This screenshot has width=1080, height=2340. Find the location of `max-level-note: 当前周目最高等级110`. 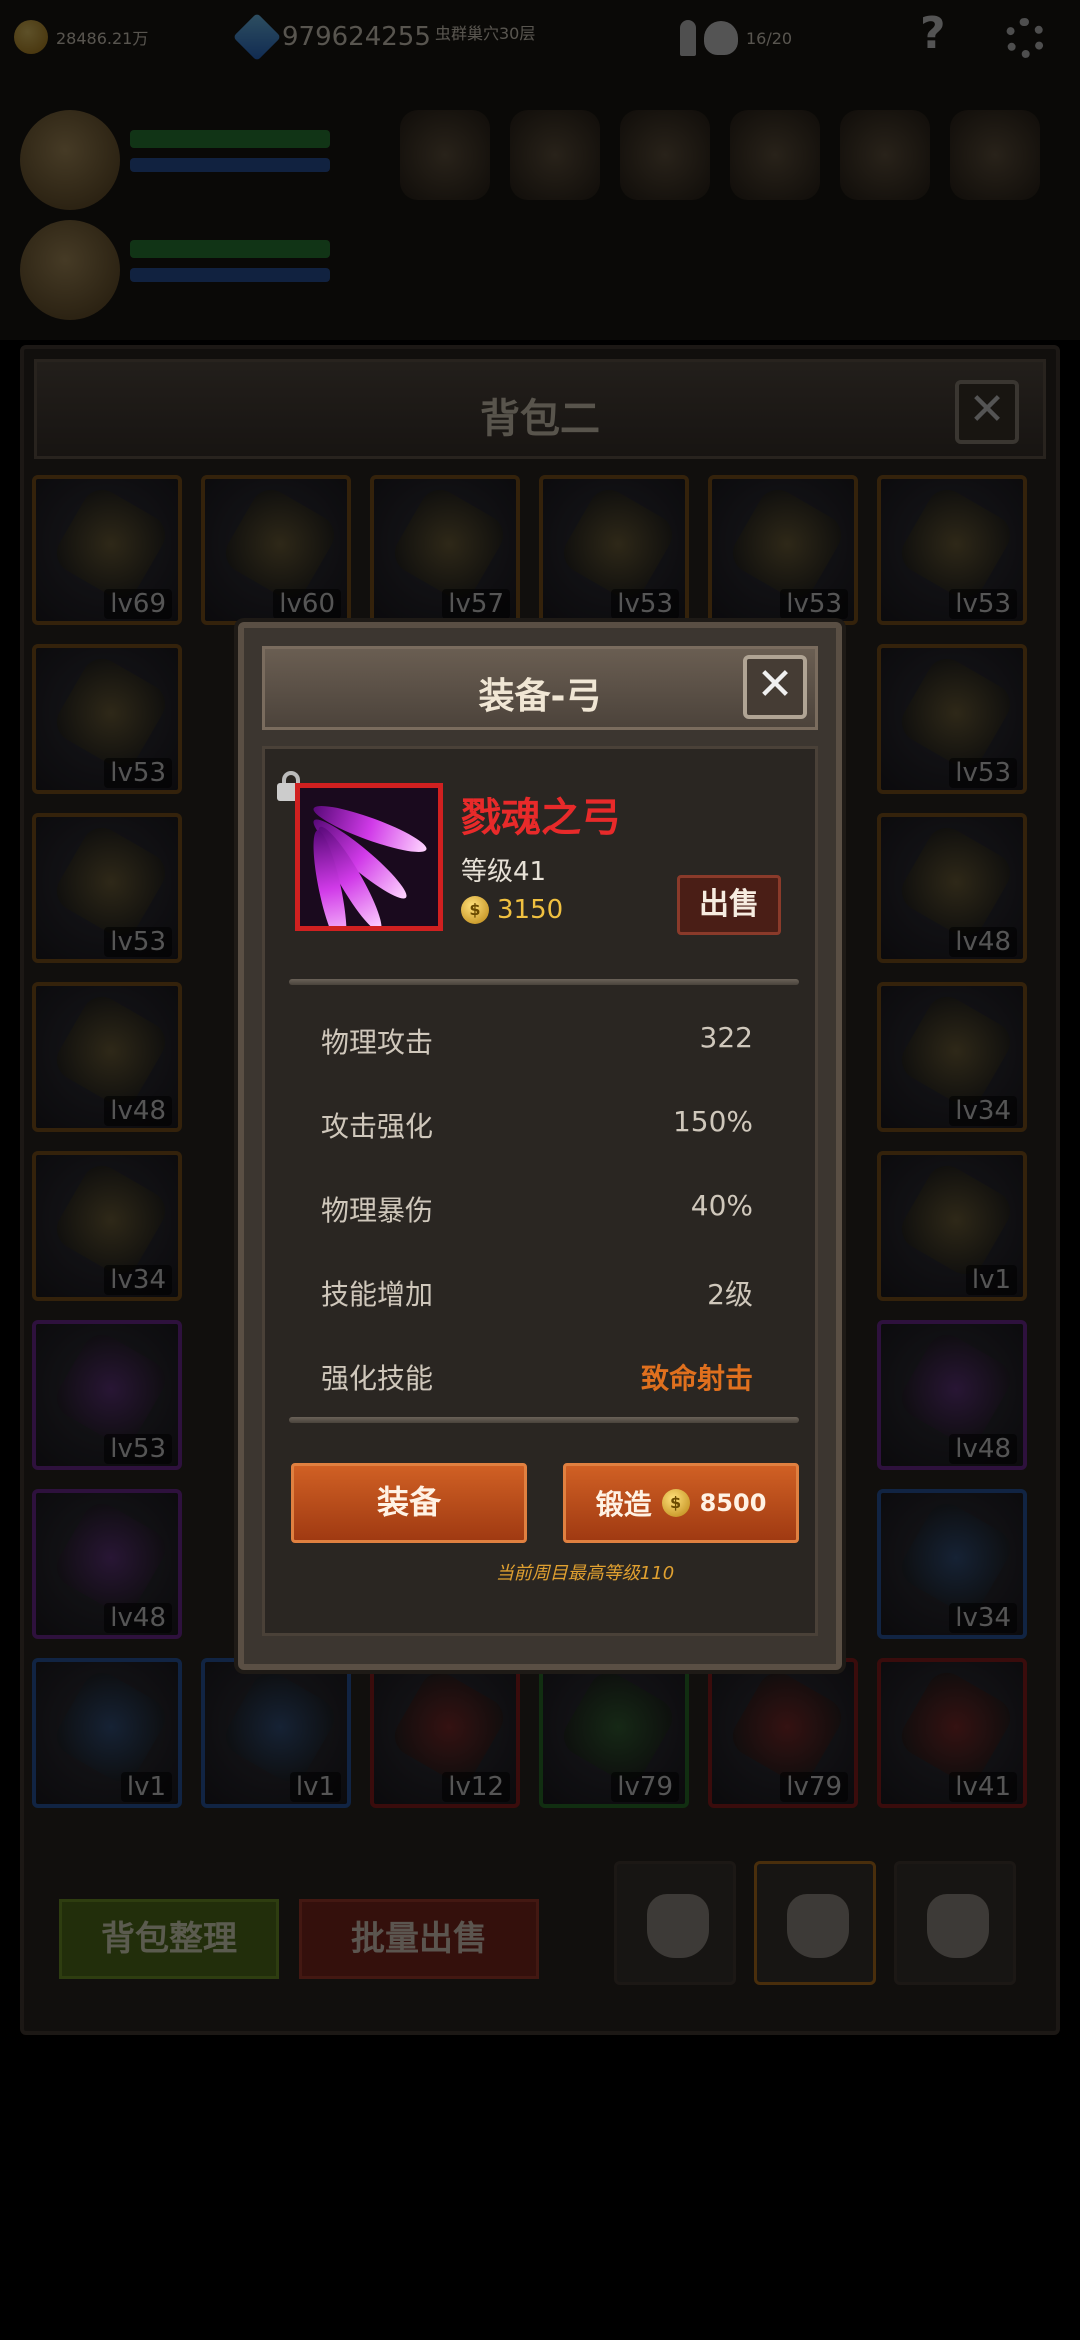

max-level-note: 当前周目最高等级110 is located at coordinates (585, 1573).